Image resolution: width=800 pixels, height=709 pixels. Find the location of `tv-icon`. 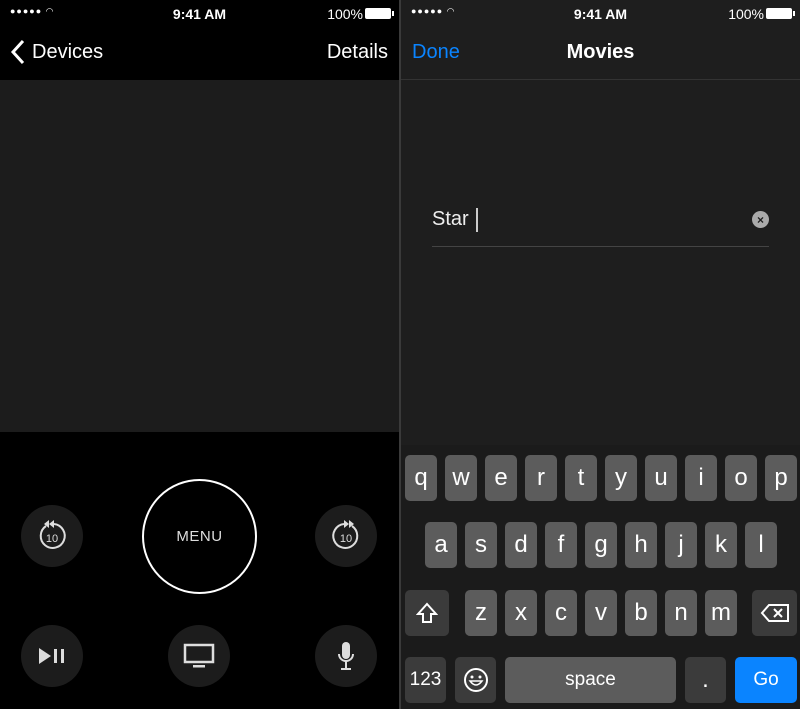

tv-icon is located at coordinates (199, 655).